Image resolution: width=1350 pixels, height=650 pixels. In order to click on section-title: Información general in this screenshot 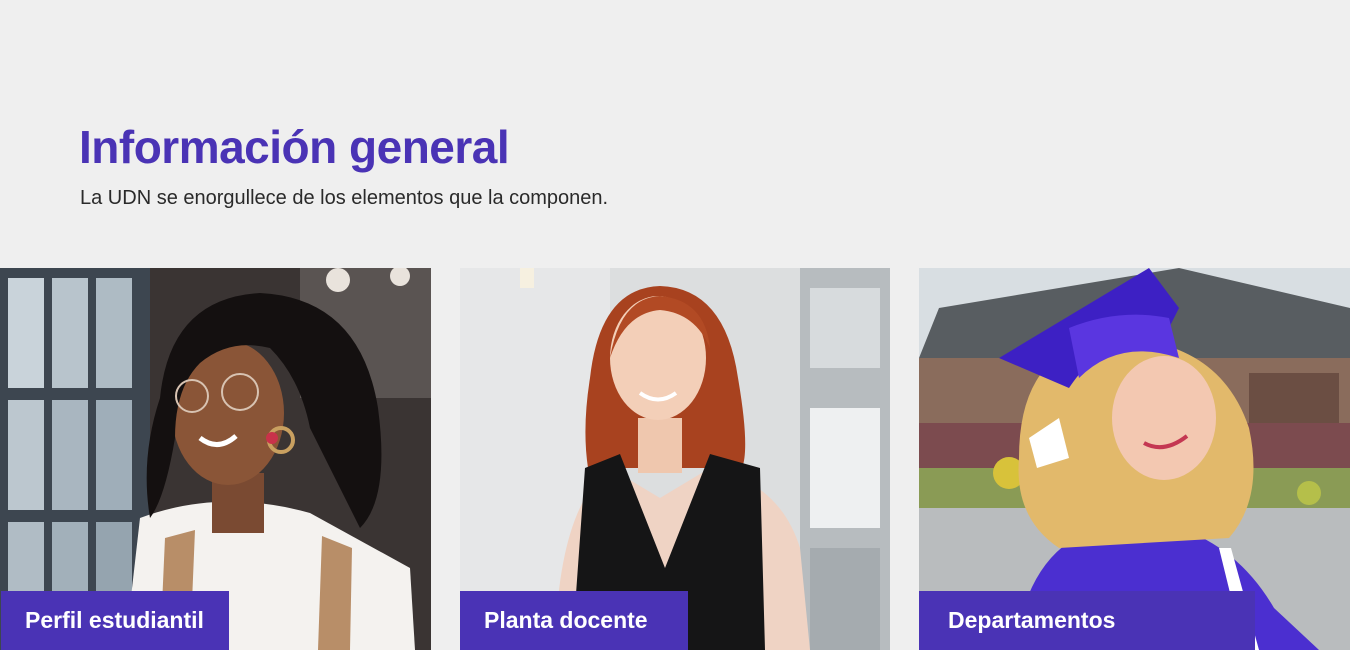, I will do `click(294, 147)`.